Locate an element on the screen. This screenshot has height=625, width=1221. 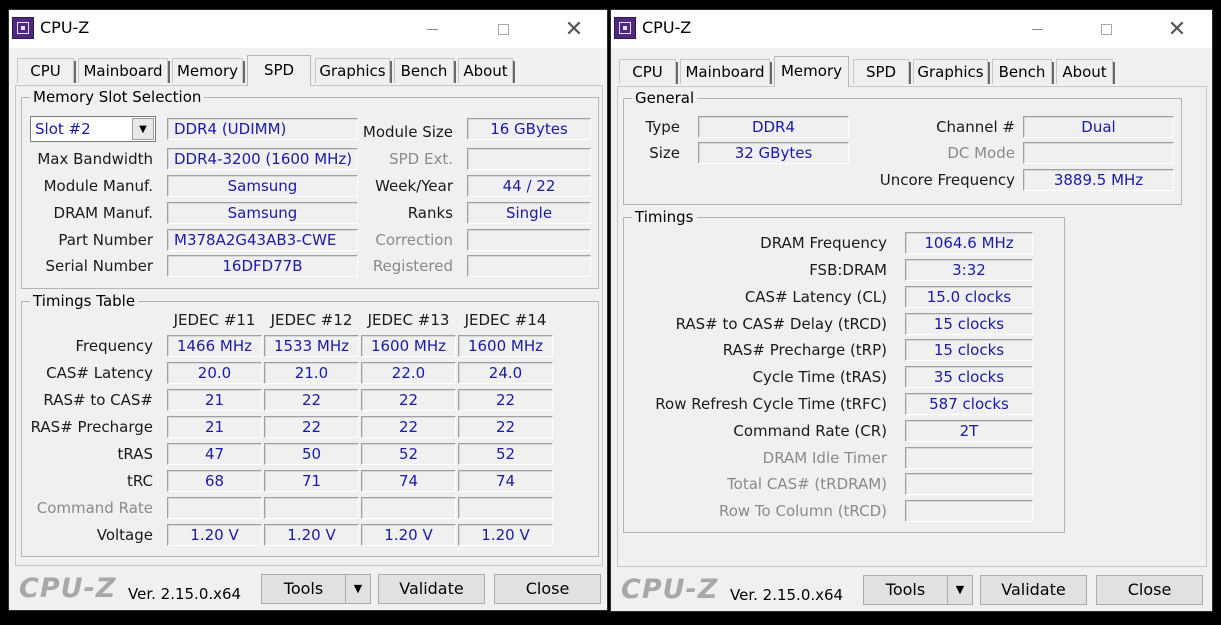
dc-mode-label: DC Mode is located at coordinates (981, 153).